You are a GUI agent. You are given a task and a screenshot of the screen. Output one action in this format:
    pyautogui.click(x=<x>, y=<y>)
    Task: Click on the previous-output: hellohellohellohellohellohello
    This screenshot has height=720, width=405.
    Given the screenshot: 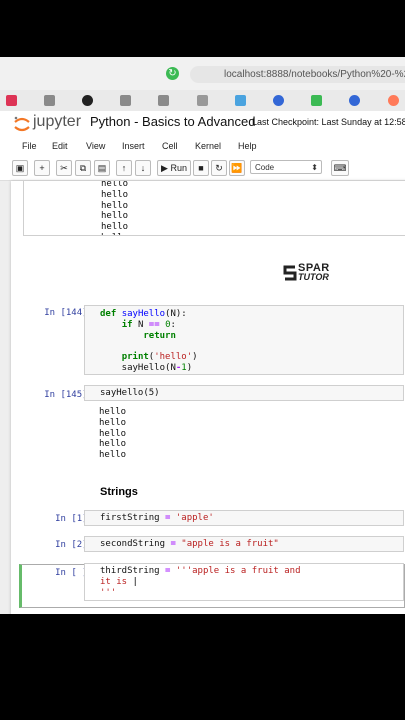 What is the action you would take?
    pyautogui.click(x=115, y=208)
    